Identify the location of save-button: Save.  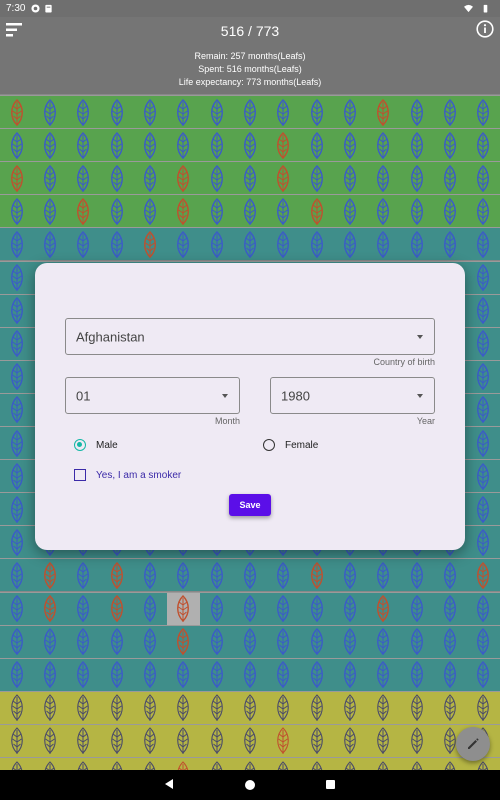
(250, 505).